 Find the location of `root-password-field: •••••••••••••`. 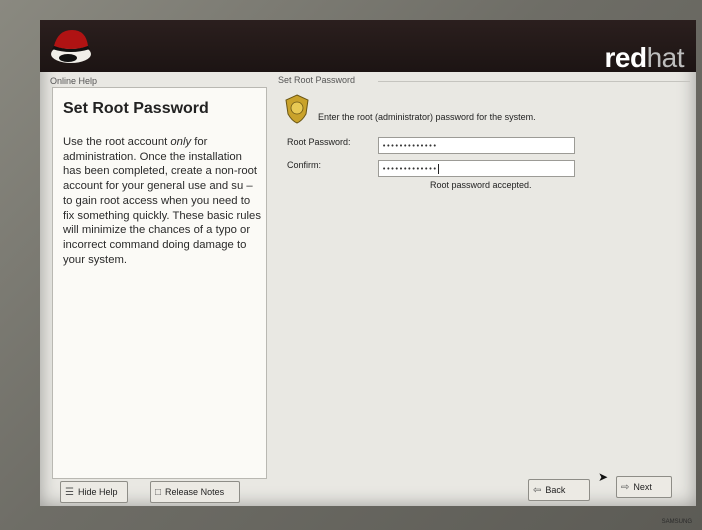

root-password-field: ••••••••••••• is located at coordinates (476, 145).